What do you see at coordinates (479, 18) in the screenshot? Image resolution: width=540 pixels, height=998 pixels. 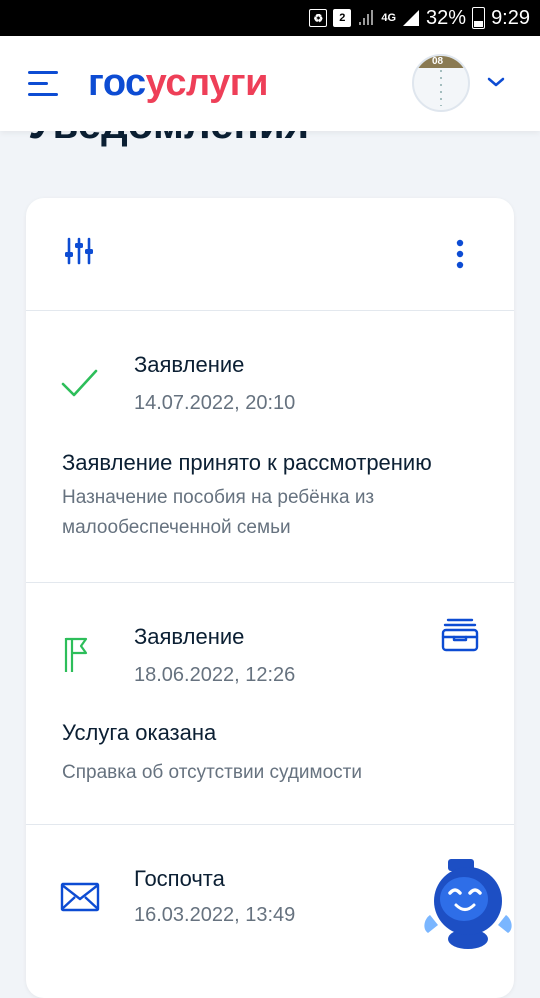 I see `battery-icon` at bounding box center [479, 18].